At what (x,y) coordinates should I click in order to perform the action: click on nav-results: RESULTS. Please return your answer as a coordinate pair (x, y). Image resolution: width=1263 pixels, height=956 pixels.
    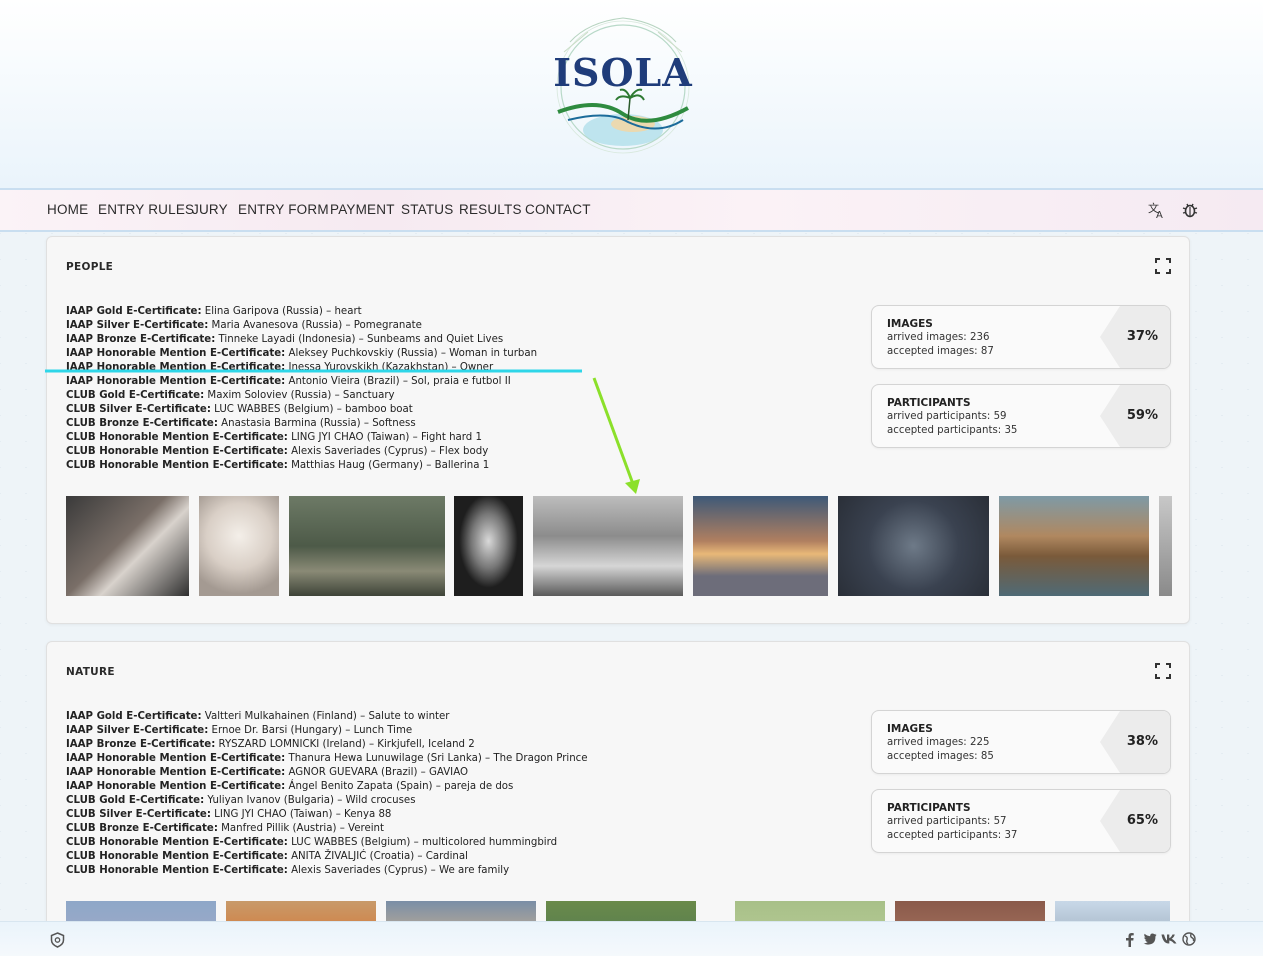
    Looking at the image, I should click on (490, 209).